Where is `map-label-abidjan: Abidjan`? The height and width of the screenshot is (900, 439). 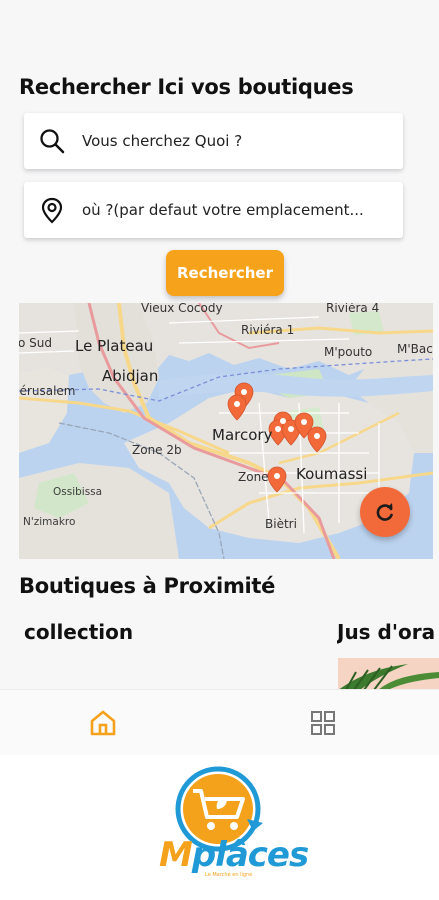
map-label-abidjan: Abidjan is located at coordinates (130, 376).